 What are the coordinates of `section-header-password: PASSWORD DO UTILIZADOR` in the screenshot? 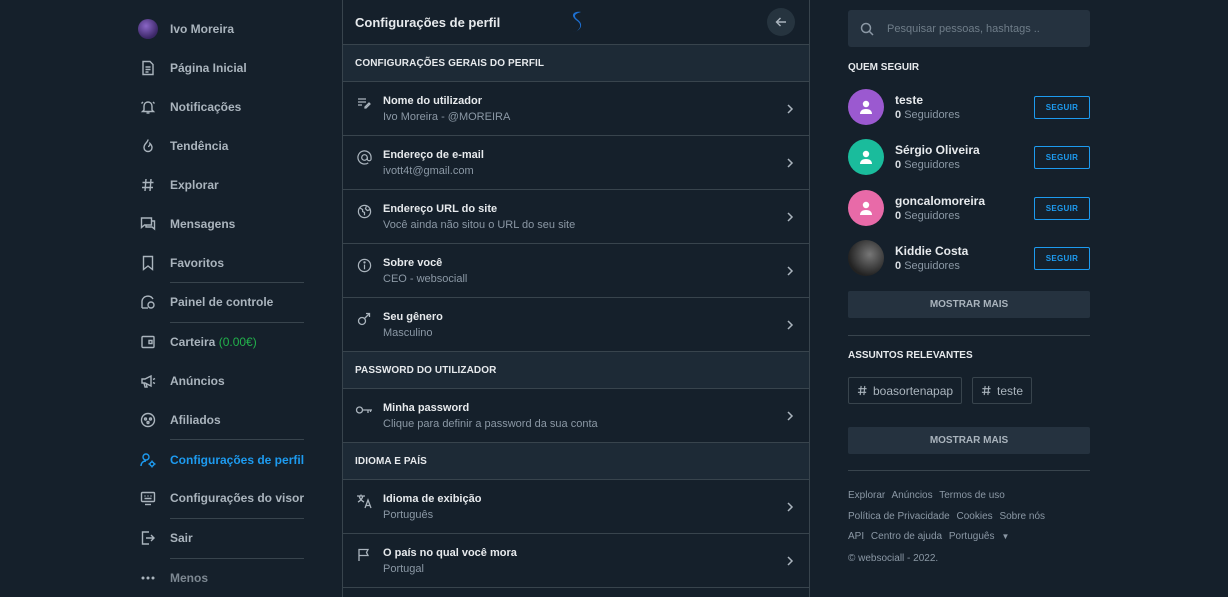 It's located at (576, 370).